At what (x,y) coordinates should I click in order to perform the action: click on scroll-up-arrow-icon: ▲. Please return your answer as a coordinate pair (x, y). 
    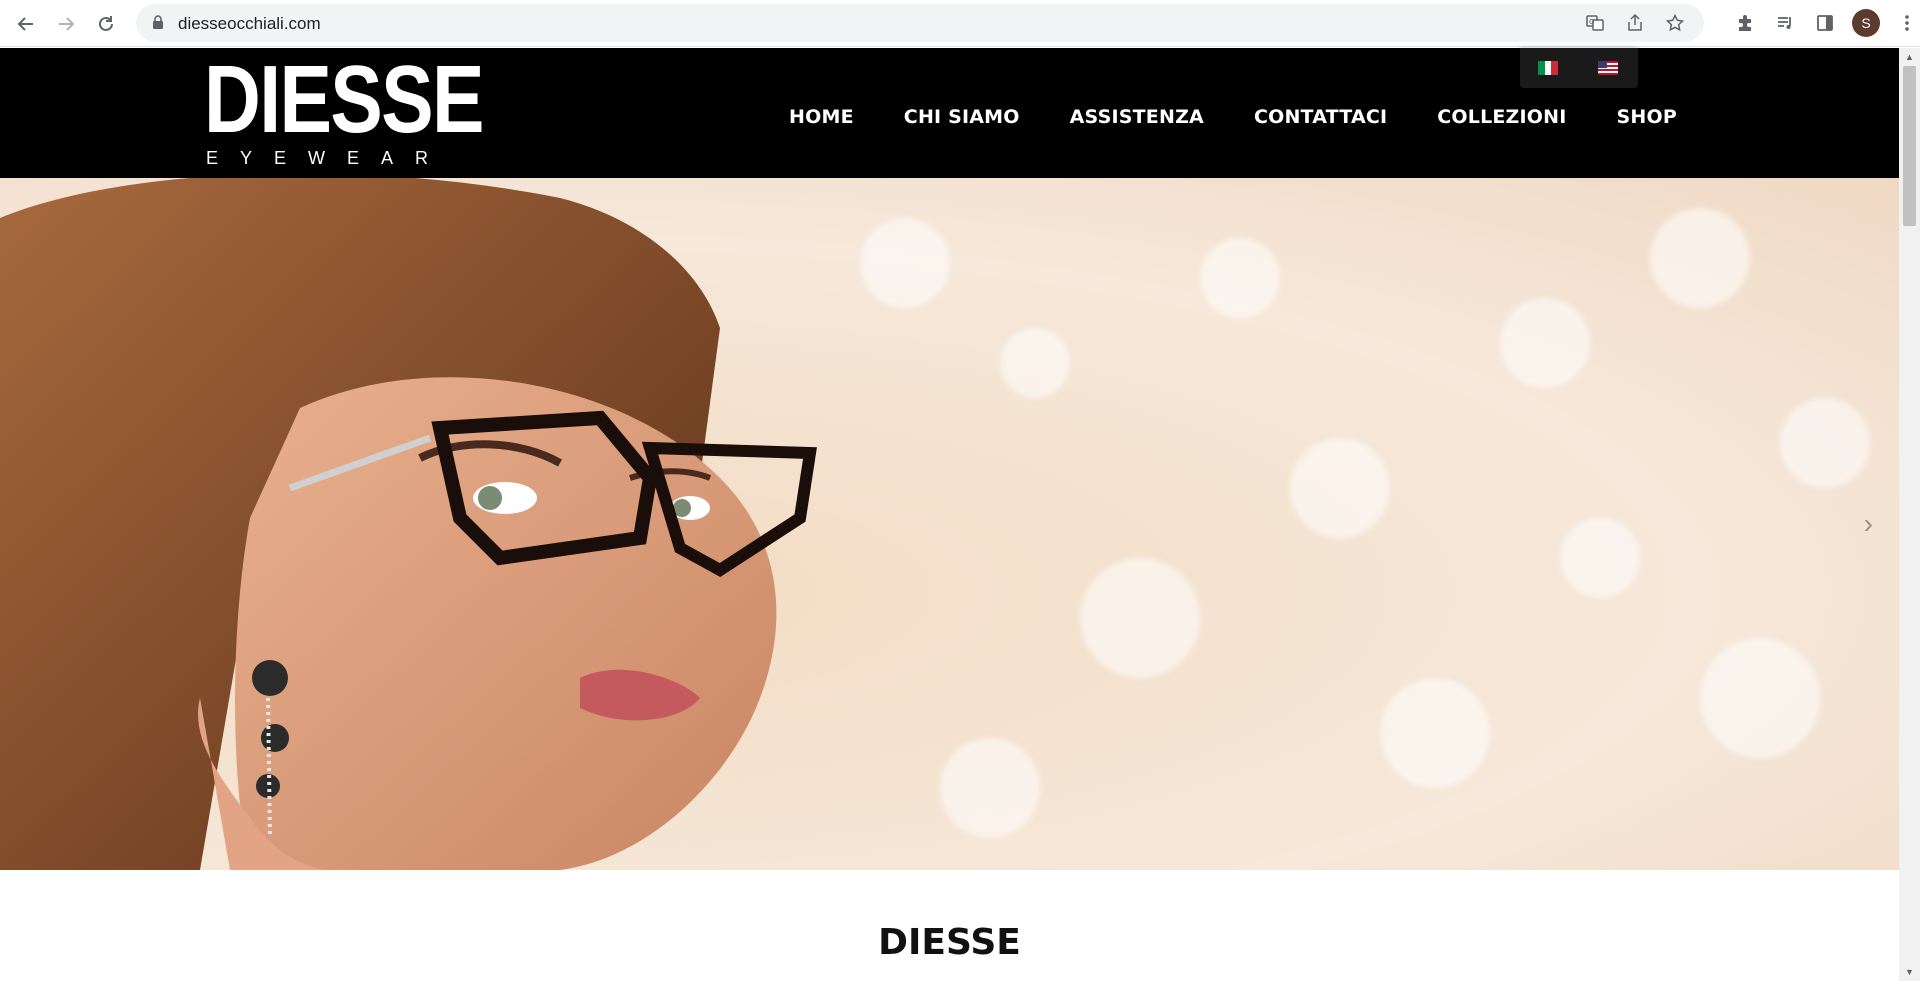
    Looking at the image, I should click on (1909, 57).